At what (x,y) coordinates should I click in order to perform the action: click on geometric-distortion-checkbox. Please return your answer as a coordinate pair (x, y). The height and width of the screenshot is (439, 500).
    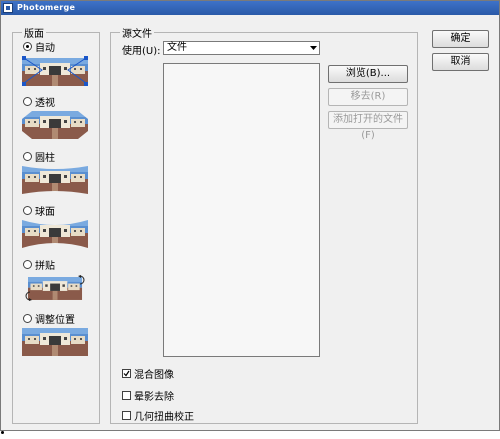
    Looking at the image, I should click on (126, 415).